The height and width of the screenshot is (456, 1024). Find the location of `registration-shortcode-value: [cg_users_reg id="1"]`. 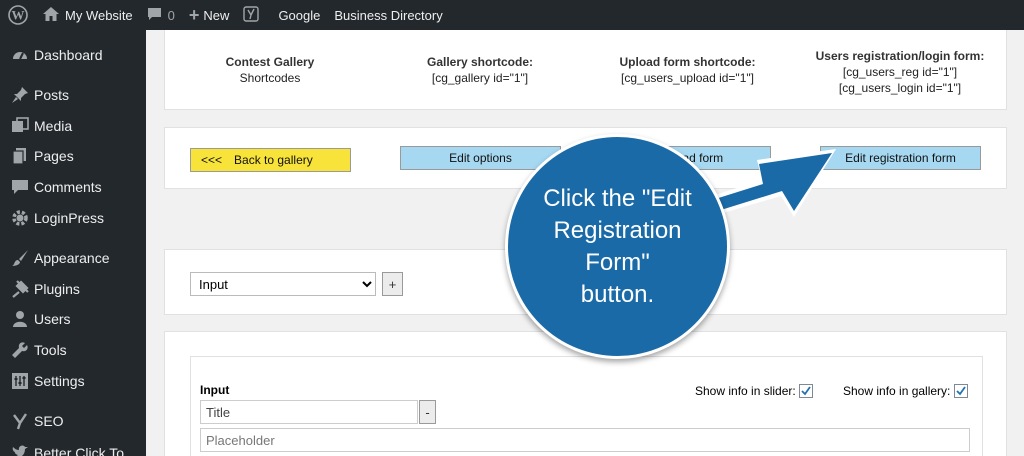

registration-shortcode-value: [cg_users_reg id="1"] is located at coordinates (900, 72).